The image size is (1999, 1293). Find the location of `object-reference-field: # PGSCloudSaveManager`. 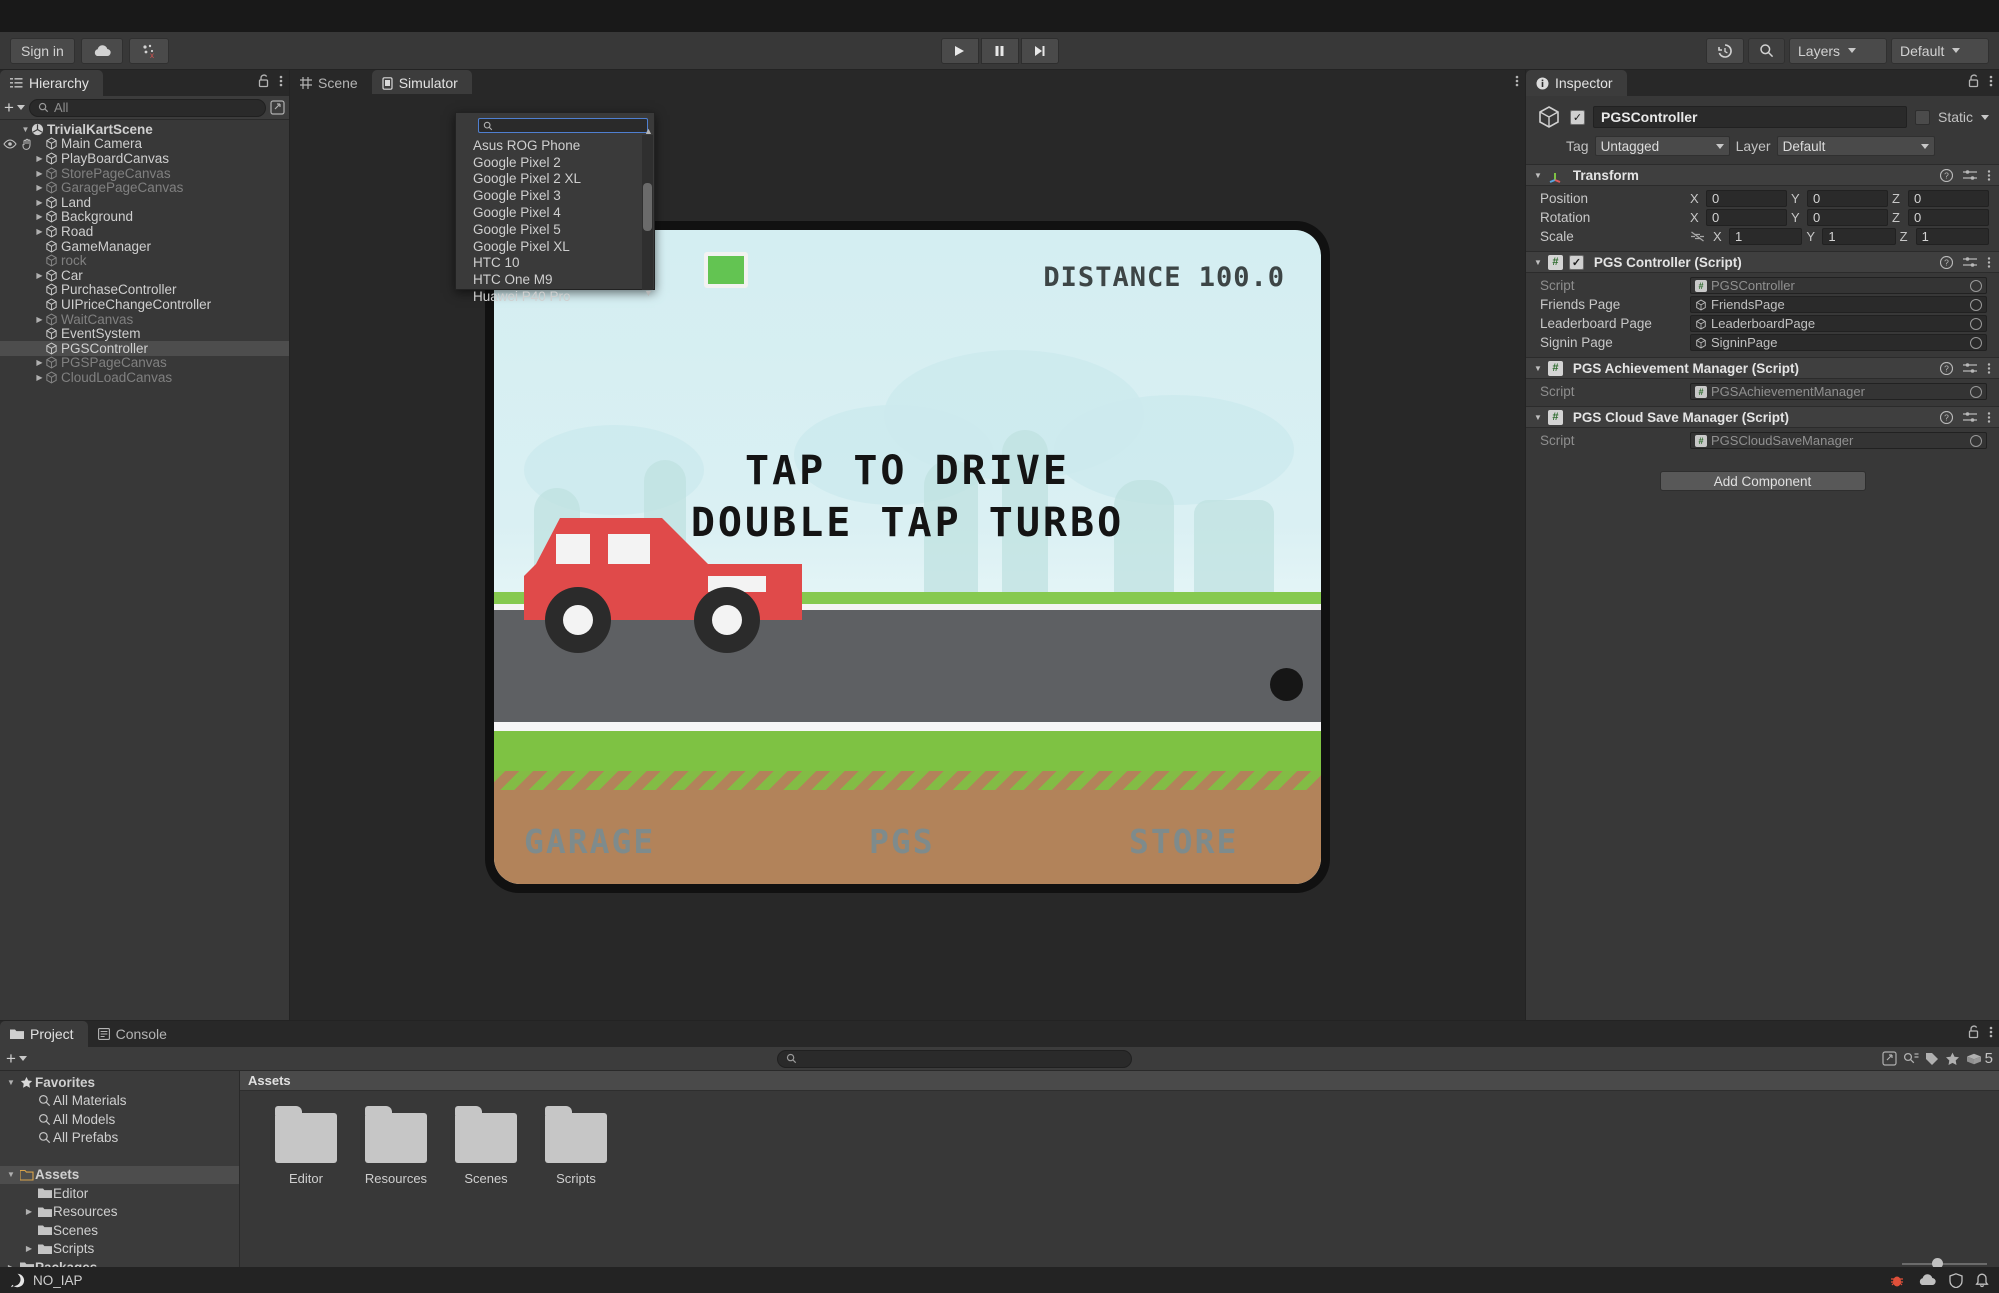

object-reference-field: # PGSCloudSaveManager is located at coordinates (1838, 440).